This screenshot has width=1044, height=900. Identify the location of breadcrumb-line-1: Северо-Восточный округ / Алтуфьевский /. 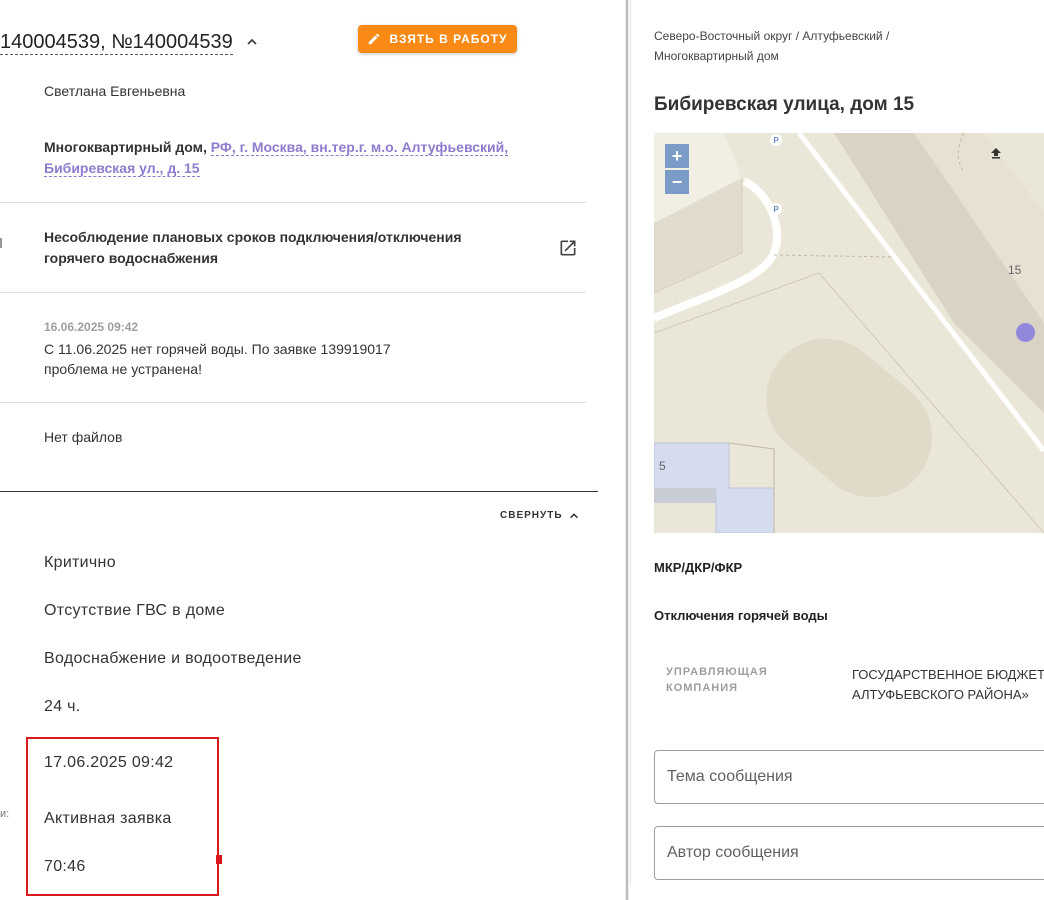
(794, 36).